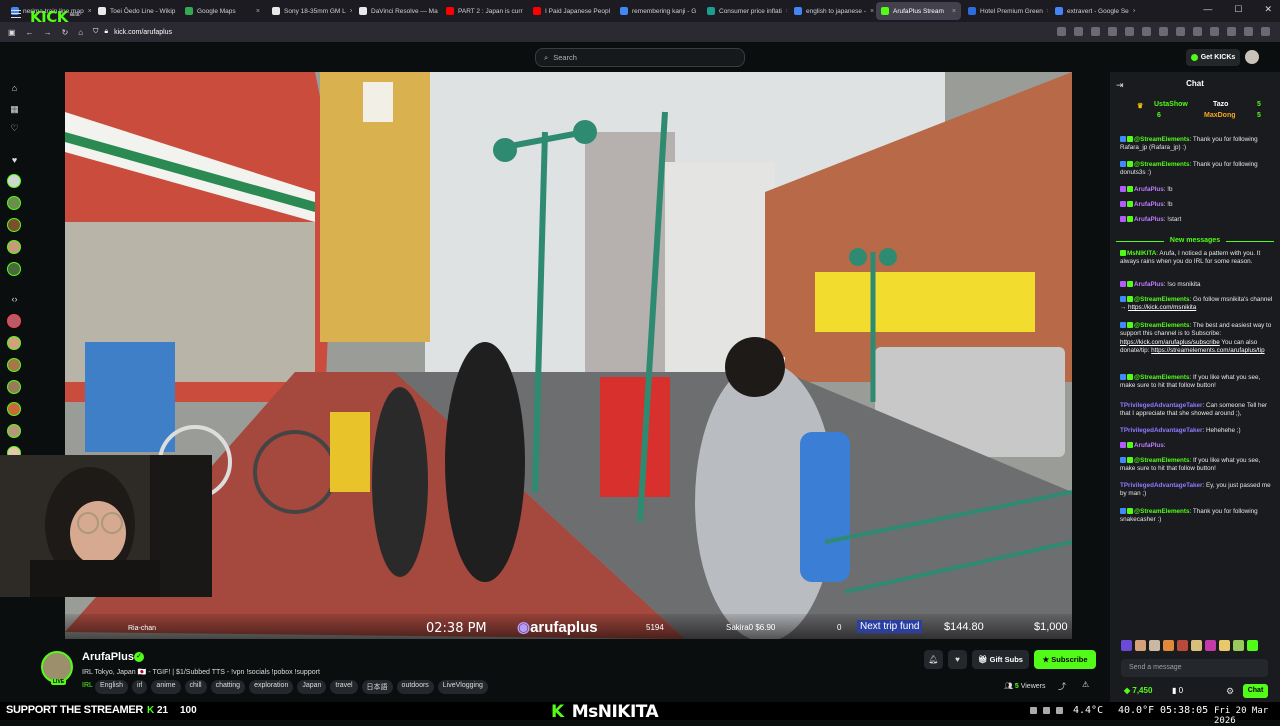  Describe the element at coordinates (396, 11) in the screenshot. I see `browser-tab: DaVinci Resolve — Ma×` at that location.